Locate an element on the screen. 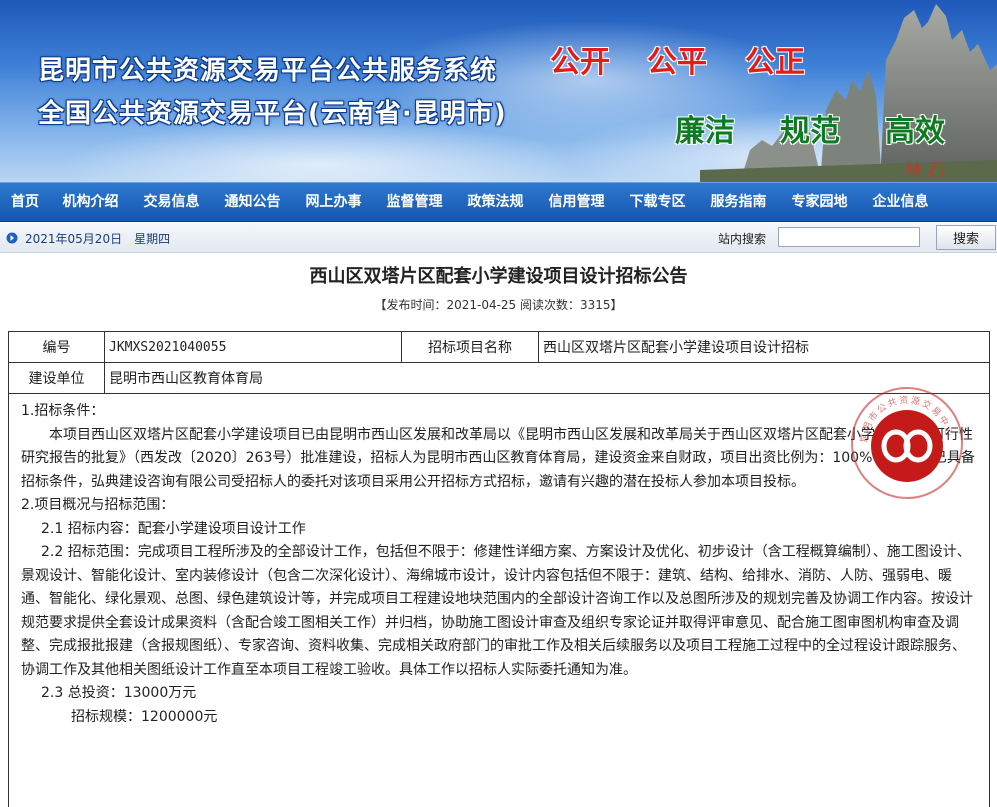 The width and height of the screenshot is (997, 807). nav-item-guide: 服务指南 is located at coordinates (738, 202).